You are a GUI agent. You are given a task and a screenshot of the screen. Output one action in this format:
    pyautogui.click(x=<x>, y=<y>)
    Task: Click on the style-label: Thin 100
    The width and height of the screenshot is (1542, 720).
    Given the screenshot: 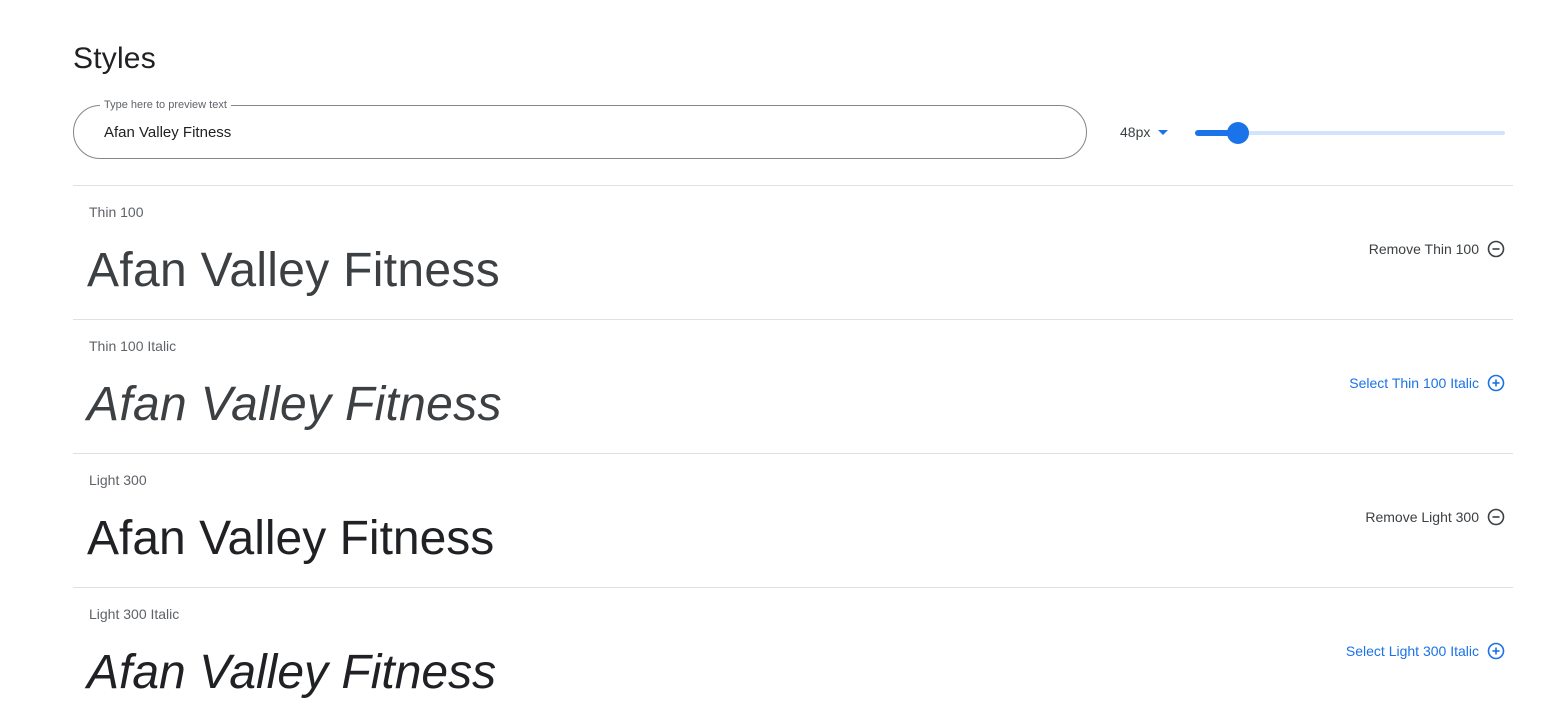 What is the action you would take?
    pyautogui.click(x=116, y=212)
    